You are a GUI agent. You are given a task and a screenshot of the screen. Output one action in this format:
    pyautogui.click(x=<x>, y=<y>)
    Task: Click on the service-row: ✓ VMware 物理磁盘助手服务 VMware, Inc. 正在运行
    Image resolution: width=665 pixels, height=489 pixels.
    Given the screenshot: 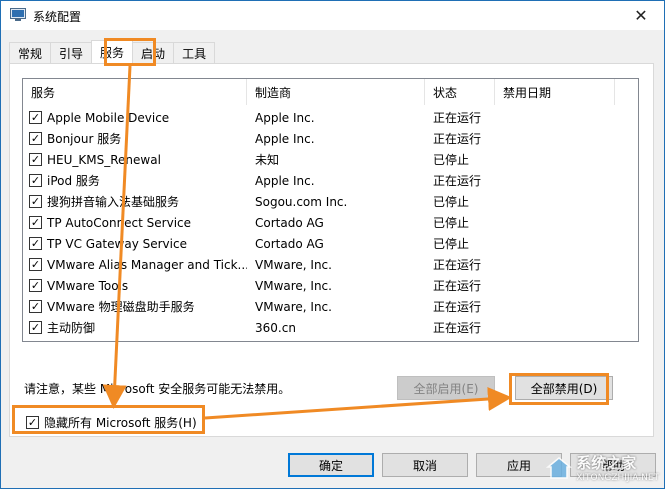 What is the action you would take?
    pyautogui.click(x=330, y=306)
    